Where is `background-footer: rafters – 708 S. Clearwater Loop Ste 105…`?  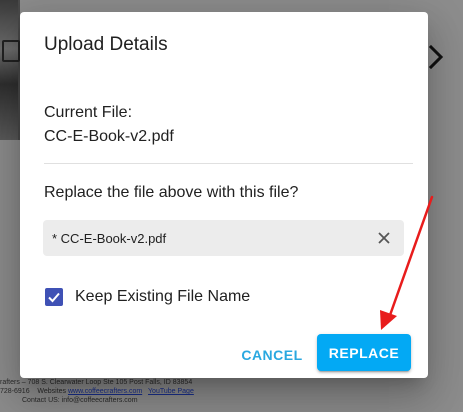
background-footer: rafters – 708 S. Clearwater Loop Ste 105… is located at coordinates (194, 391).